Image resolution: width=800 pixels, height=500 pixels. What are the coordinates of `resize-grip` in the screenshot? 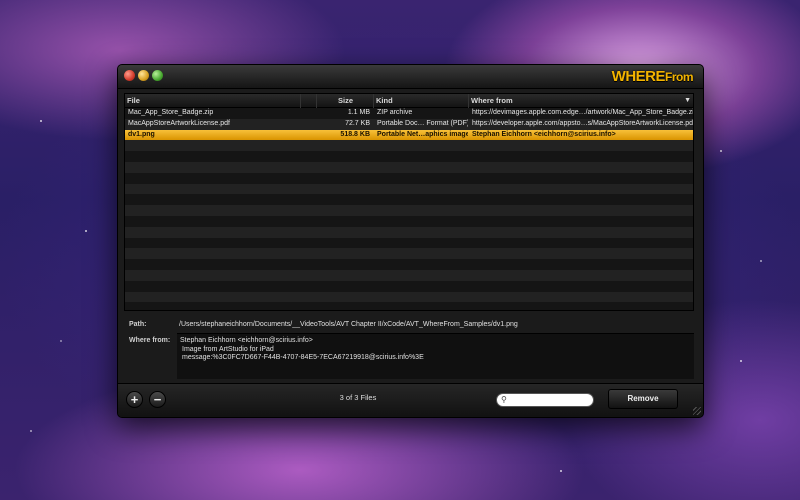 It's located at (697, 411).